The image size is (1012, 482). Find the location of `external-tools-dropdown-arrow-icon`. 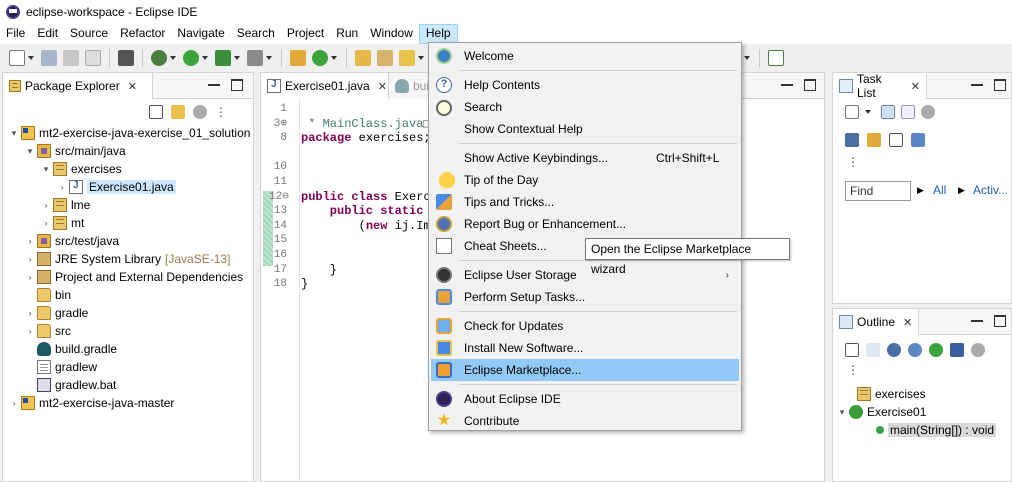

external-tools-dropdown-arrow-icon is located at coordinates (269, 58).